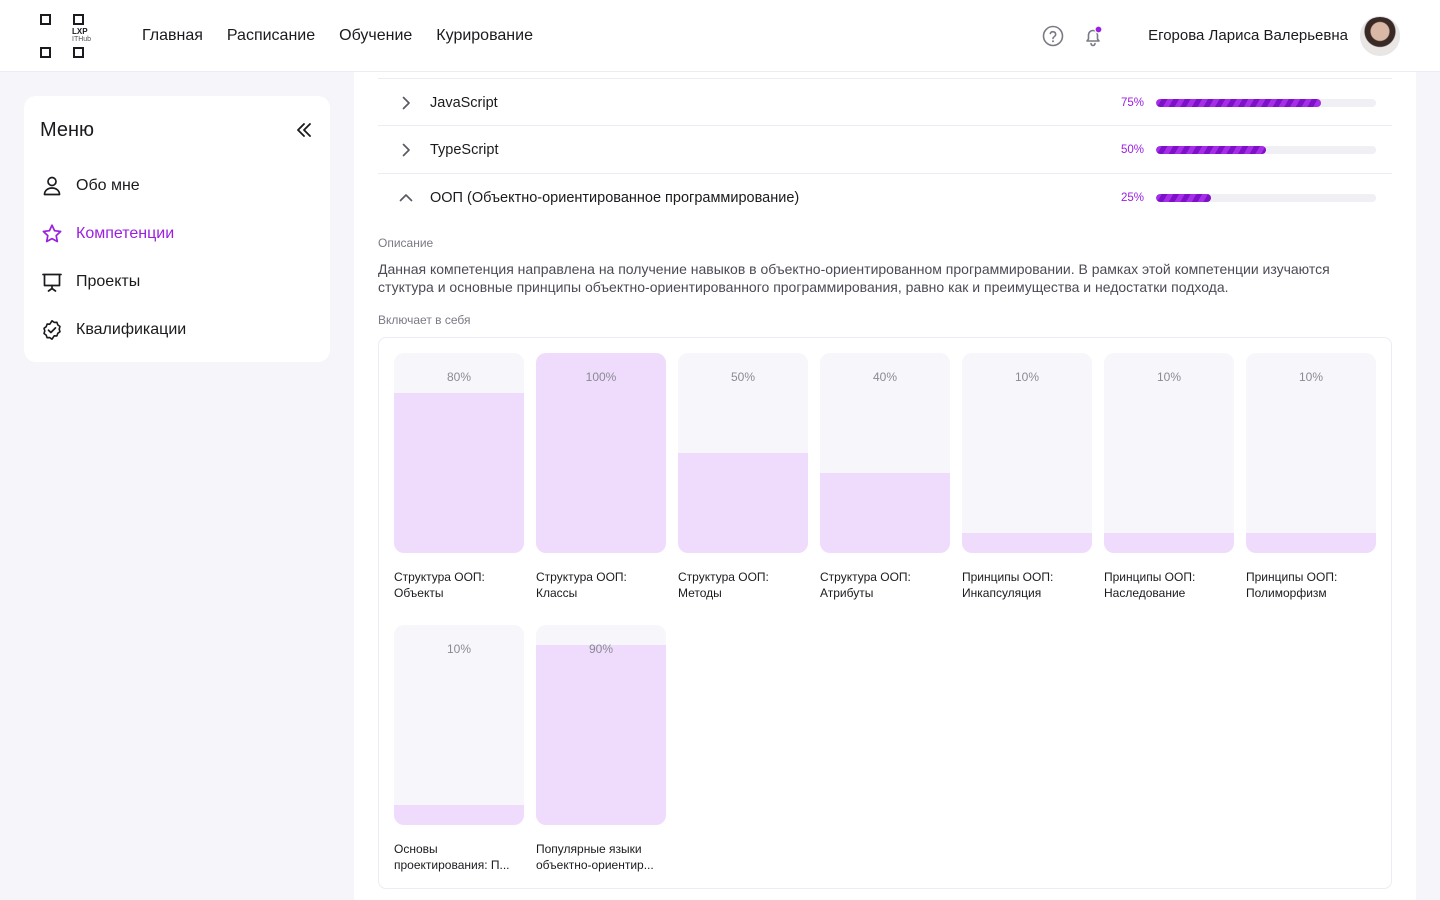  I want to click on competency-percent: 75%, so click(1132, 103).